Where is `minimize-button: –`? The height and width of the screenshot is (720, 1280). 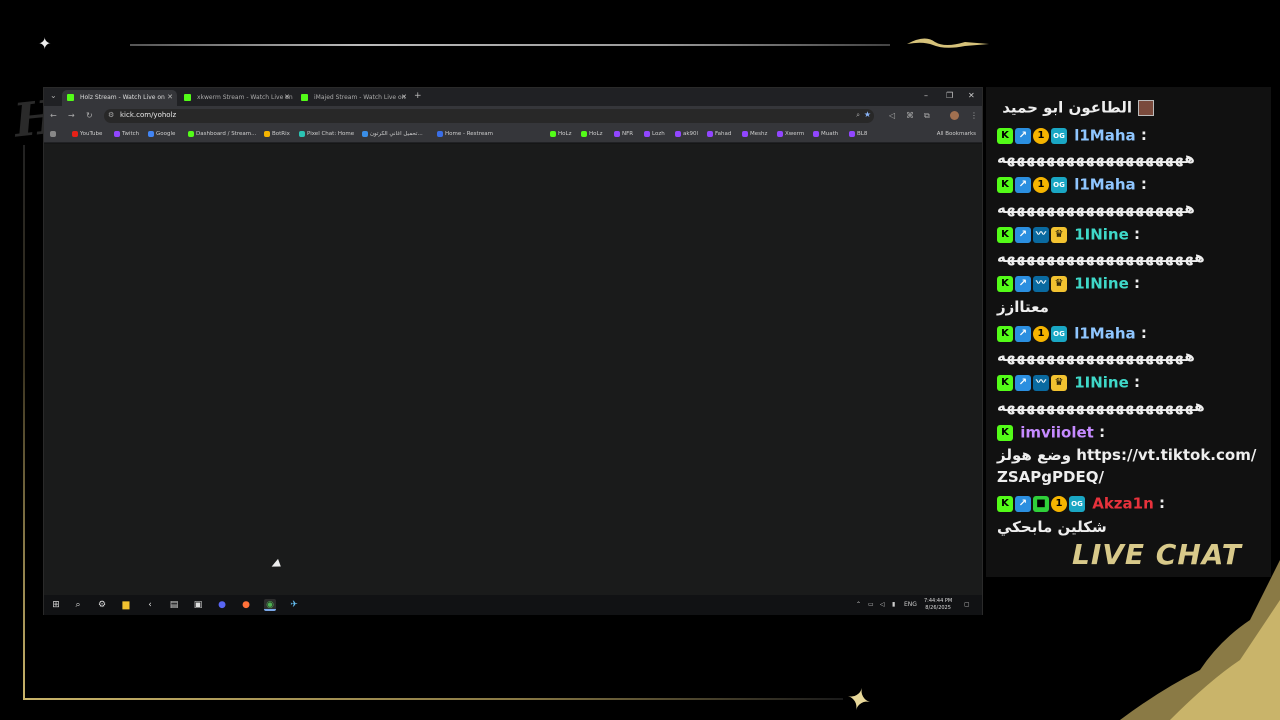
minimize-button: – is located at coordinates (926, 95).